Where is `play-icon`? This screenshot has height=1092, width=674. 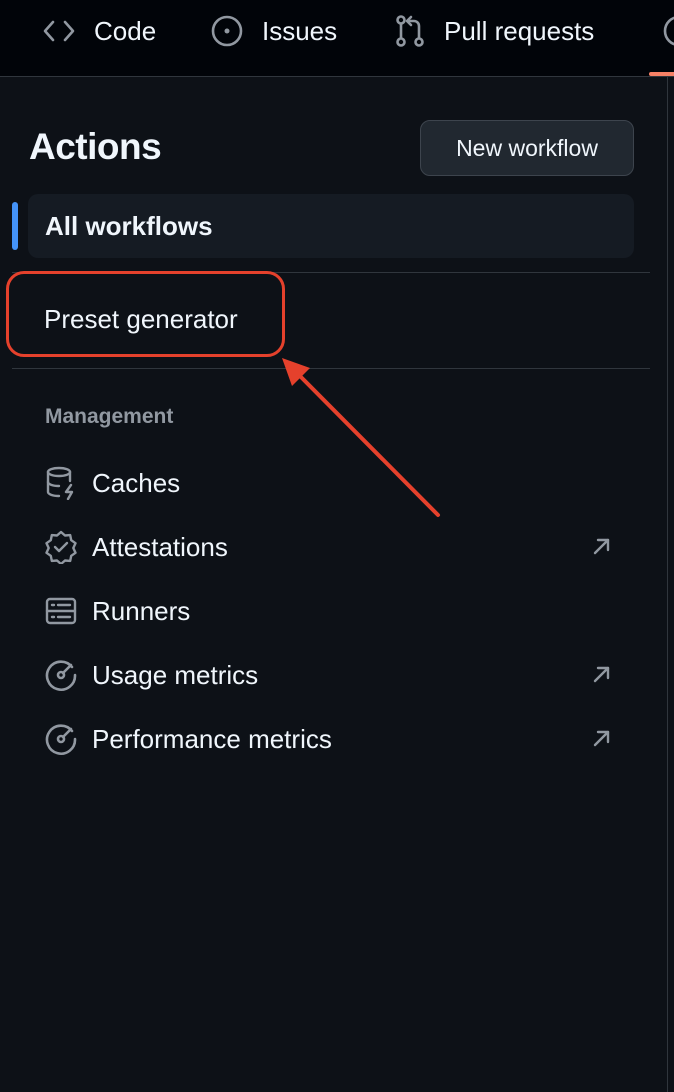
play-icon is located at coordinates (668, 31).